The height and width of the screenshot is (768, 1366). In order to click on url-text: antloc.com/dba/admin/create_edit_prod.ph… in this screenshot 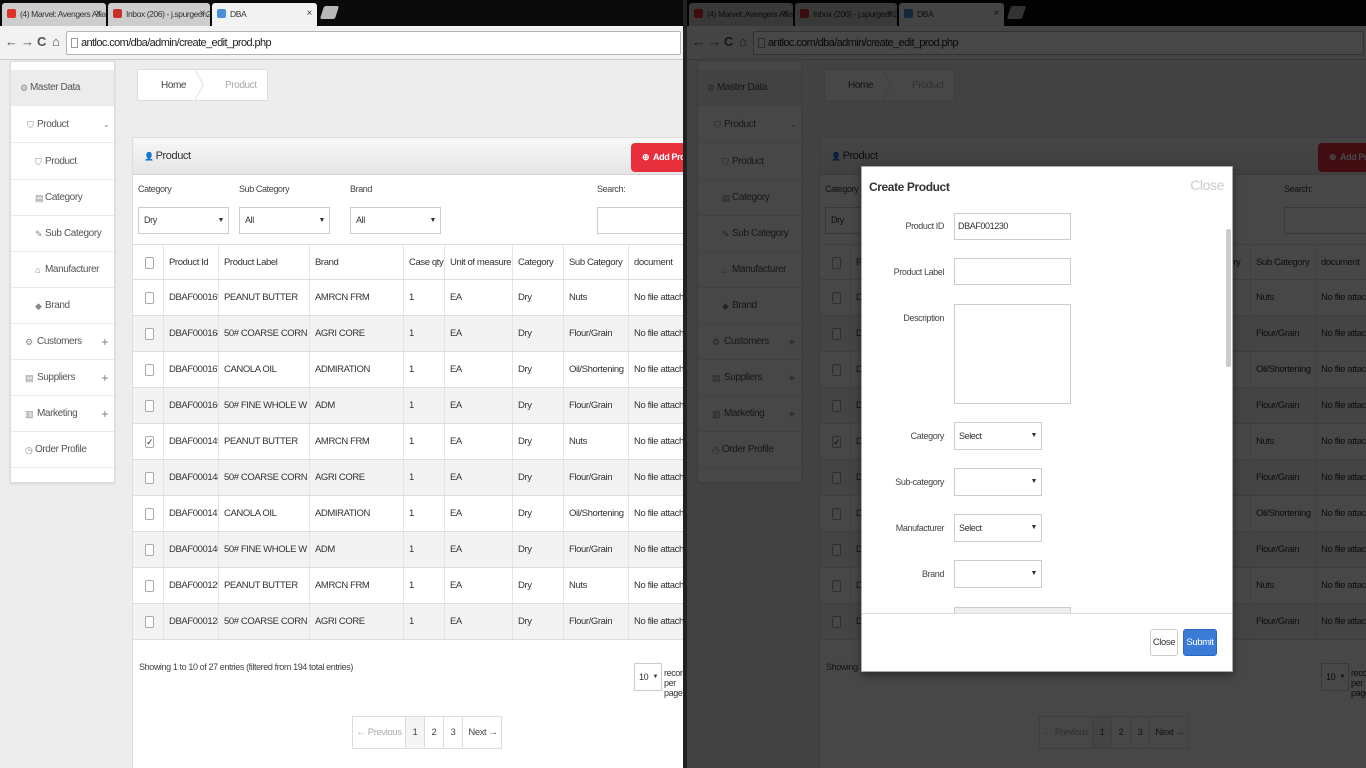, I will do `click(176, 43)`.